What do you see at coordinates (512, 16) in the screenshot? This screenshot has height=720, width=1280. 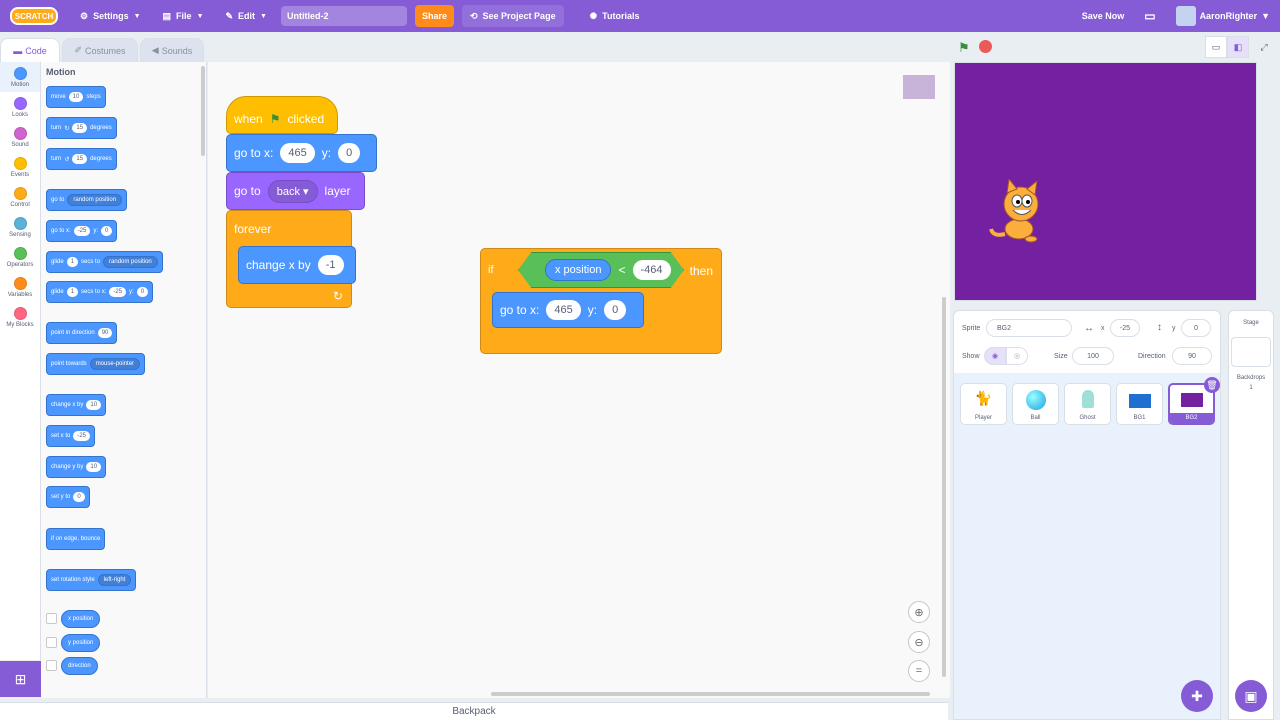 I see `see-project-page-button: ⟲ See Project Page` at bounding box center [512, 16].